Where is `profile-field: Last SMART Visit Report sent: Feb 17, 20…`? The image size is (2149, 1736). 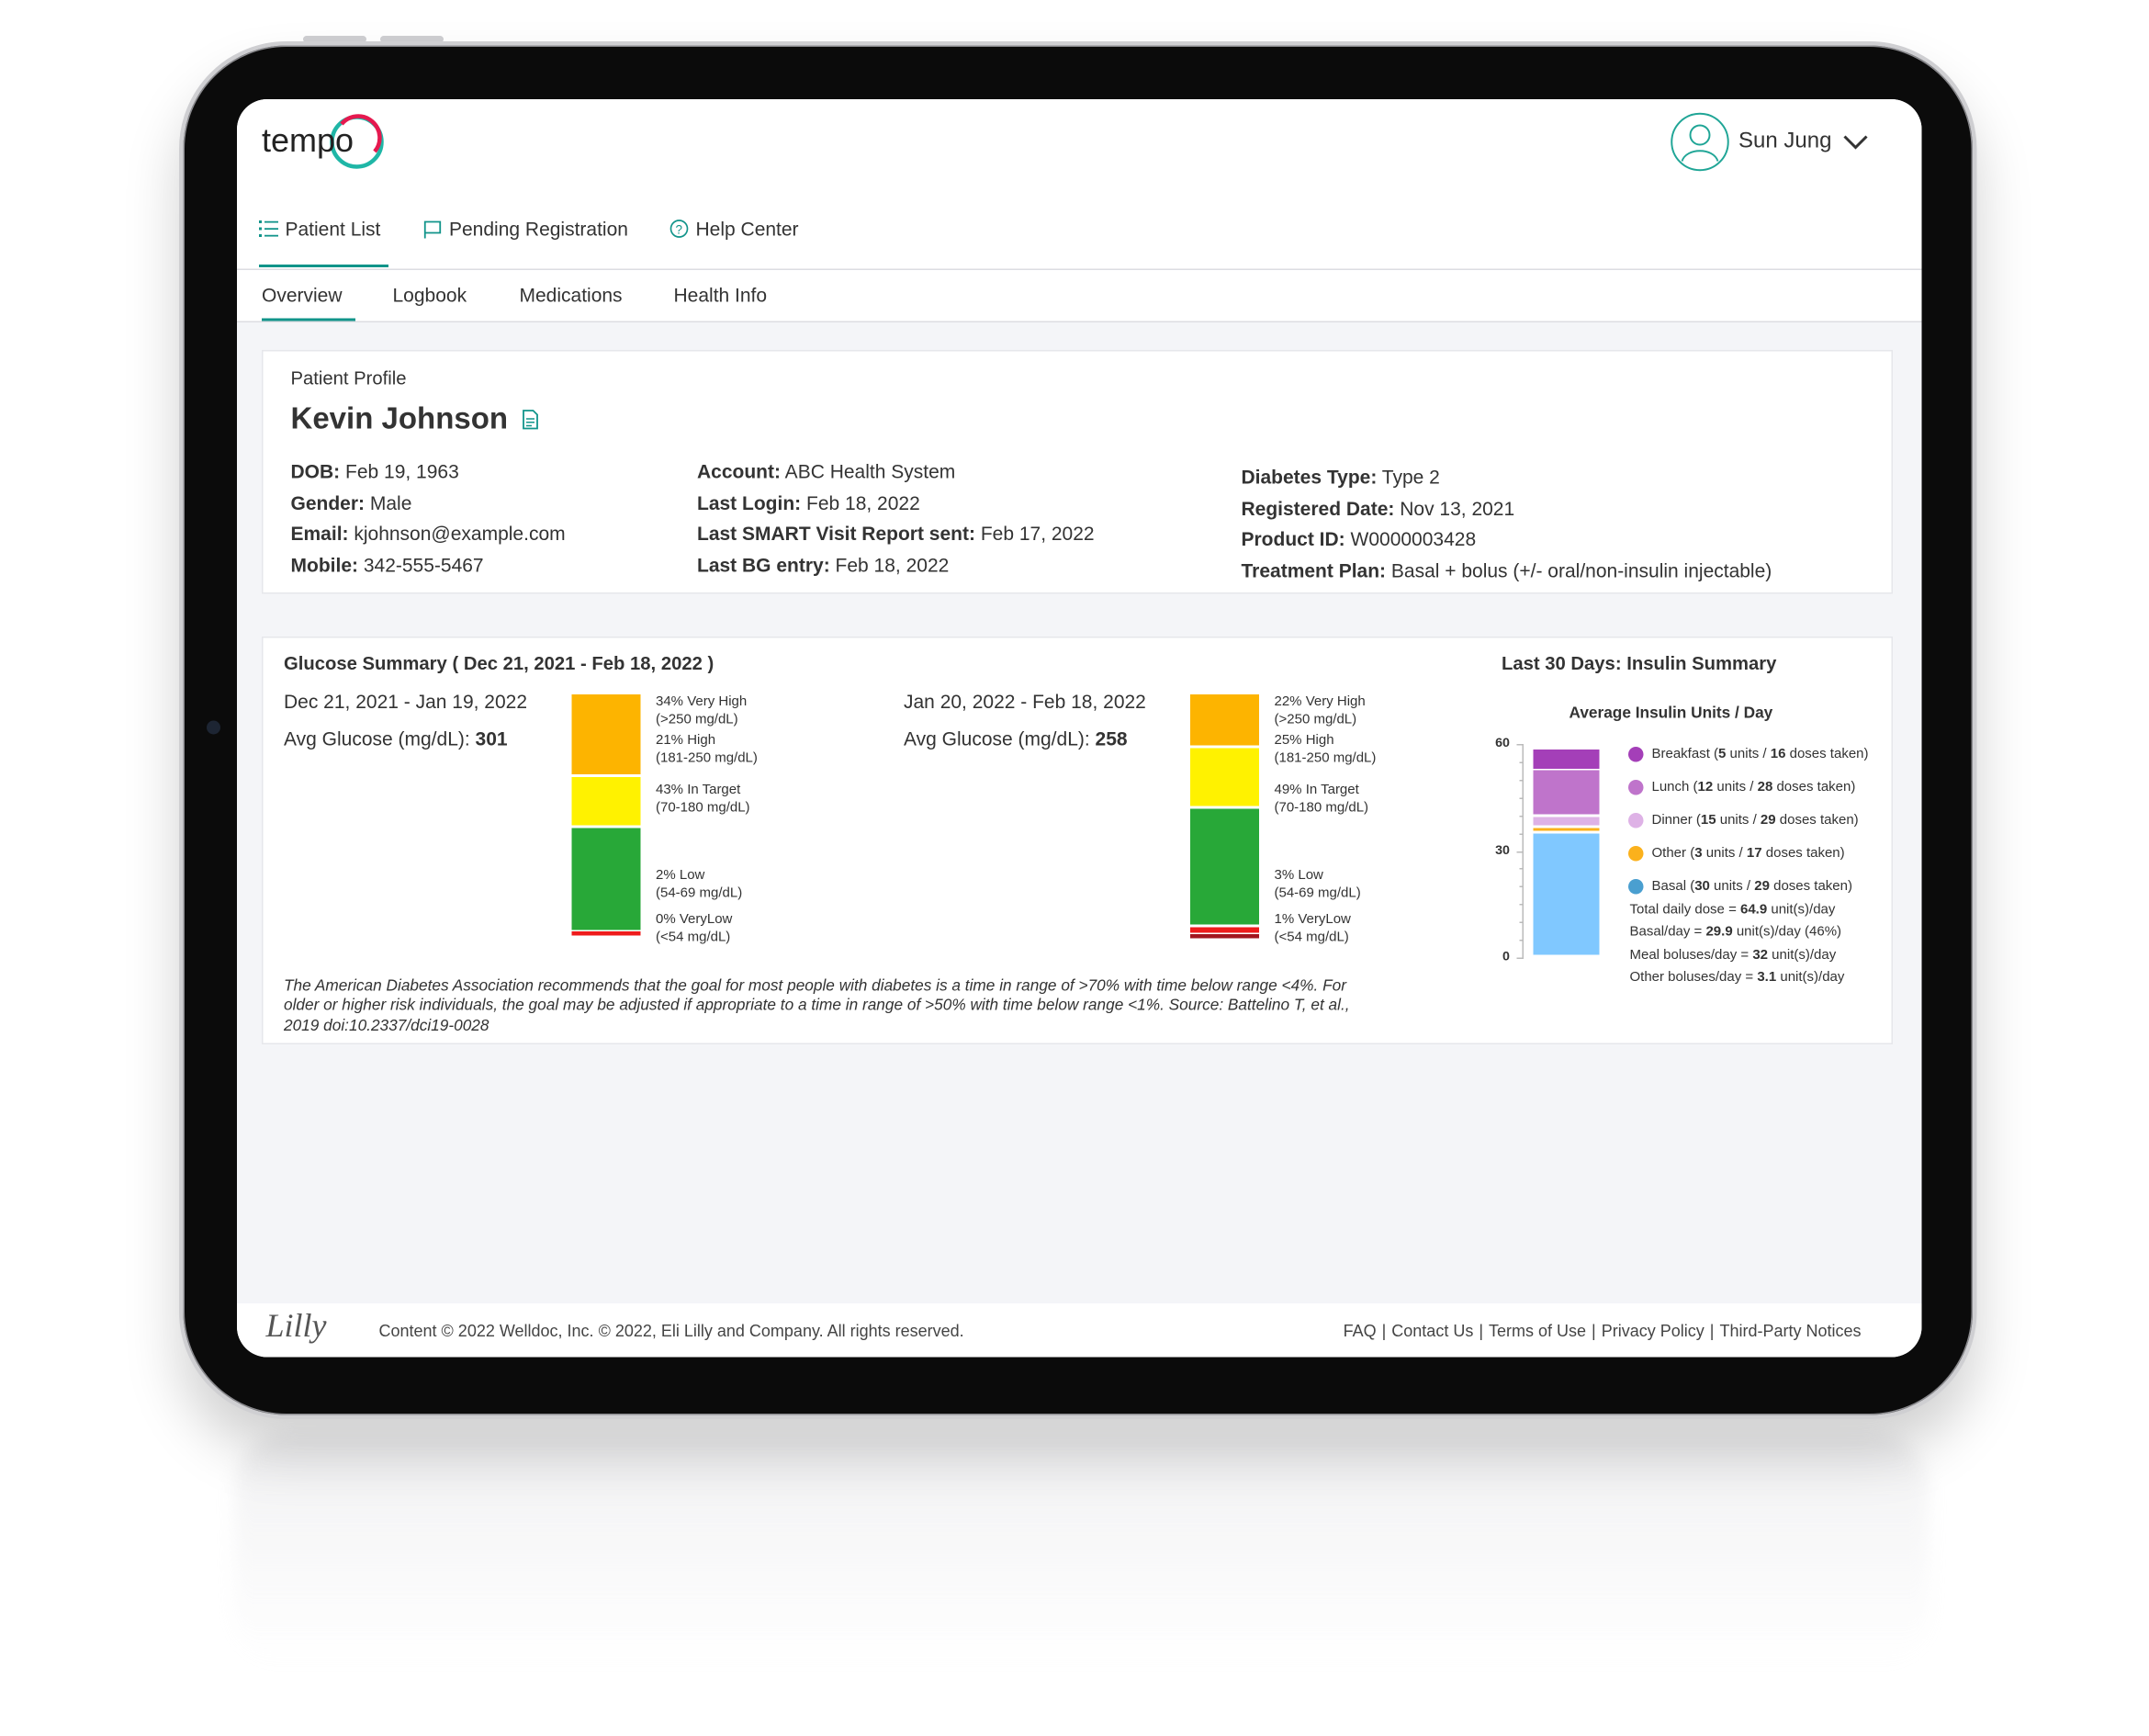 profile-field: Last SMART Visit Report sent: Feb 17, 20… is located at coordinates (896, 534).